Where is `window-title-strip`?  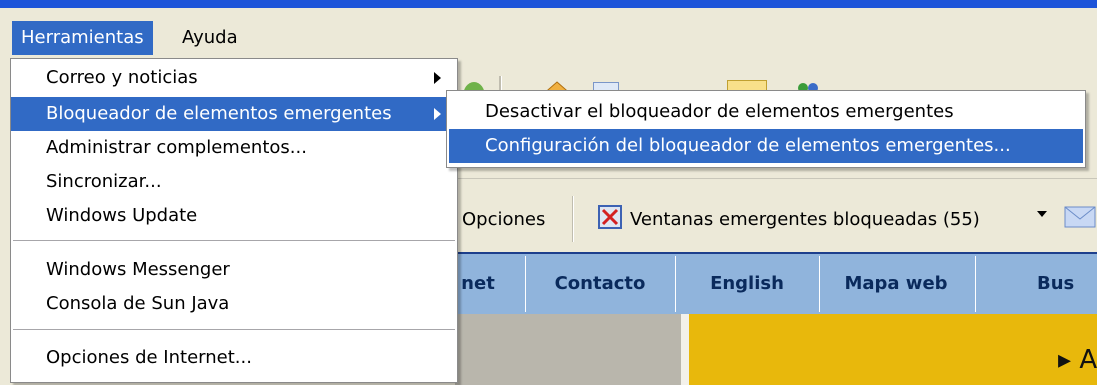
window-title-strip is located at coordinates (548, 4).